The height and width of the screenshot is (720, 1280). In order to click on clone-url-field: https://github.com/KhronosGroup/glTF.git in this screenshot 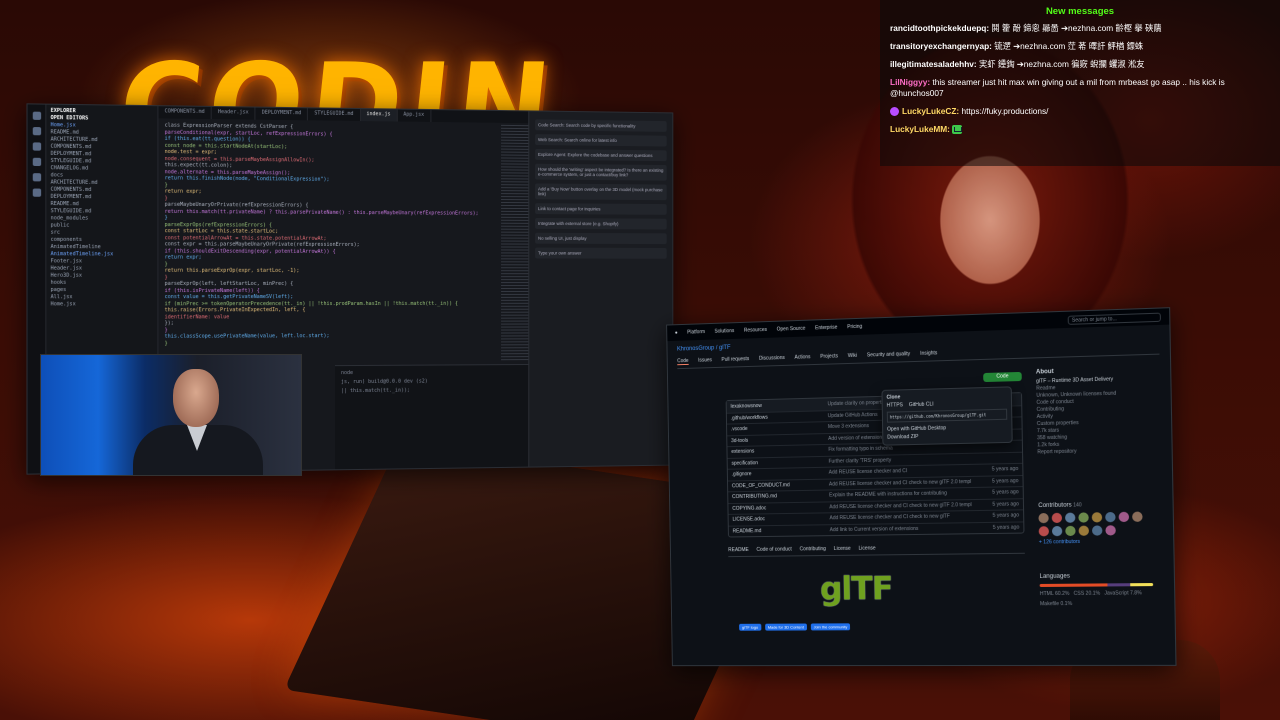, I will do `click(947, 415)`.